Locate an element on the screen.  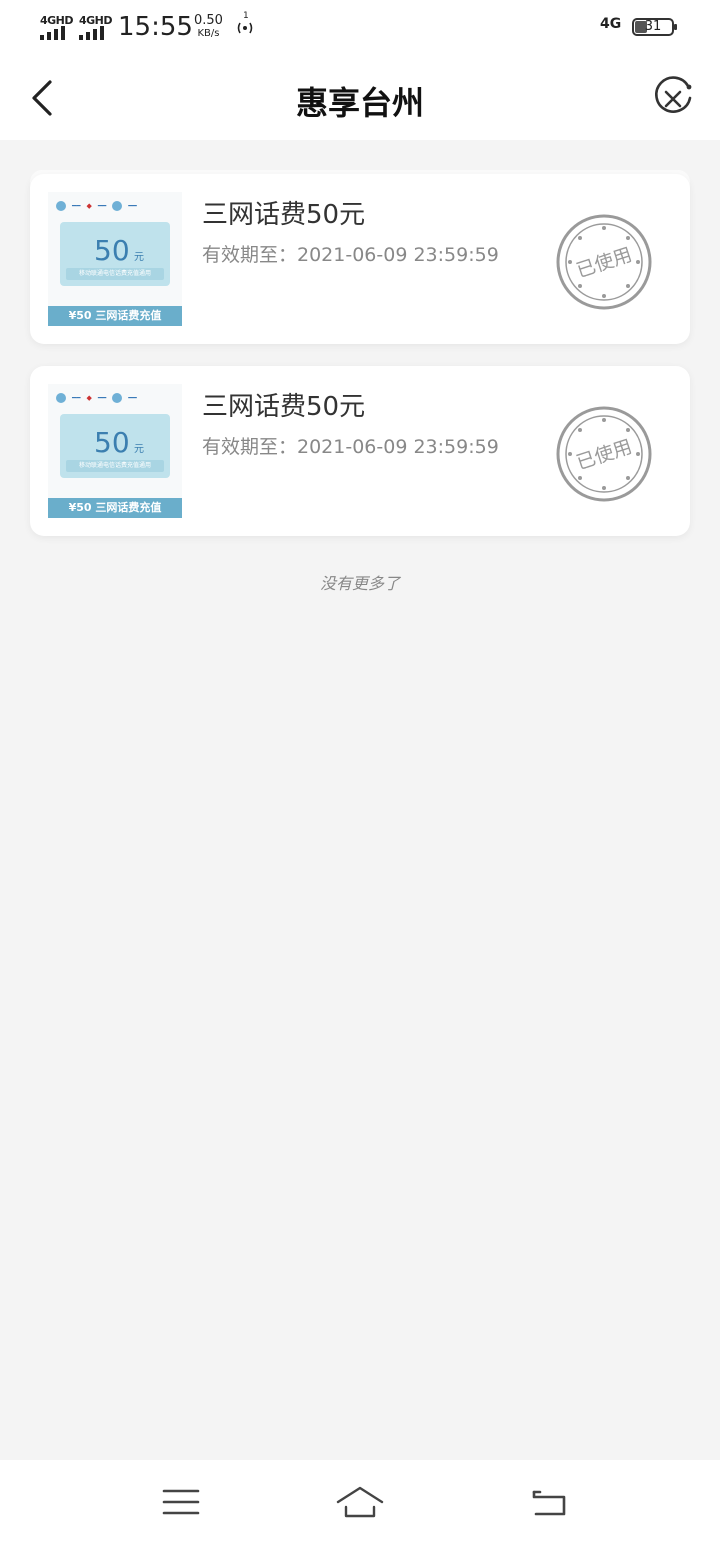
system-nav-bar is located at coordinates (360, 1502).